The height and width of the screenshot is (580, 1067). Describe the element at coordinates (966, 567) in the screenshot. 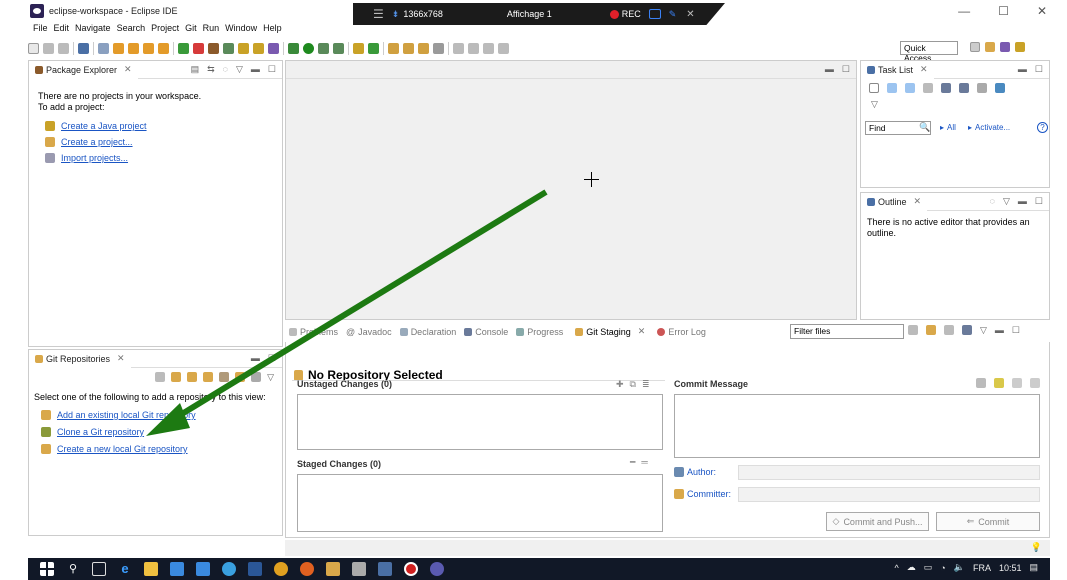

I see `system-tray: ^ ☁ ▭ ◔ 🔈 FRA 10:51 ▤` at that location.